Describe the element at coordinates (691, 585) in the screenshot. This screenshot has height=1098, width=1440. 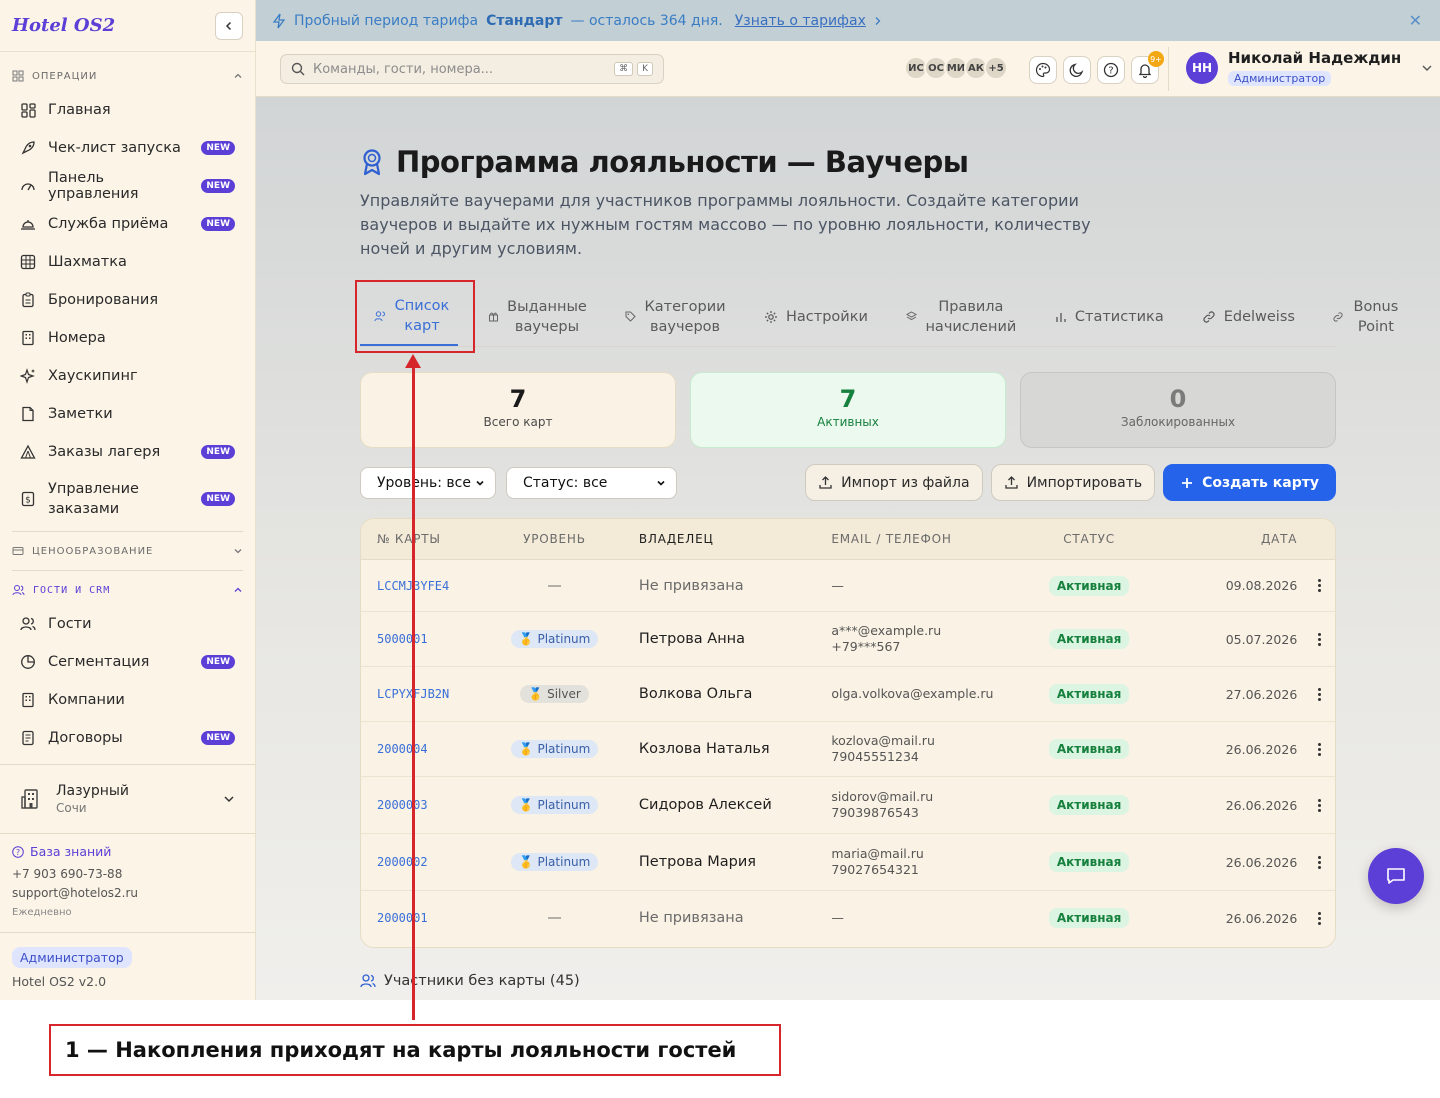
I see `owner-name: Не привязана` at that location.